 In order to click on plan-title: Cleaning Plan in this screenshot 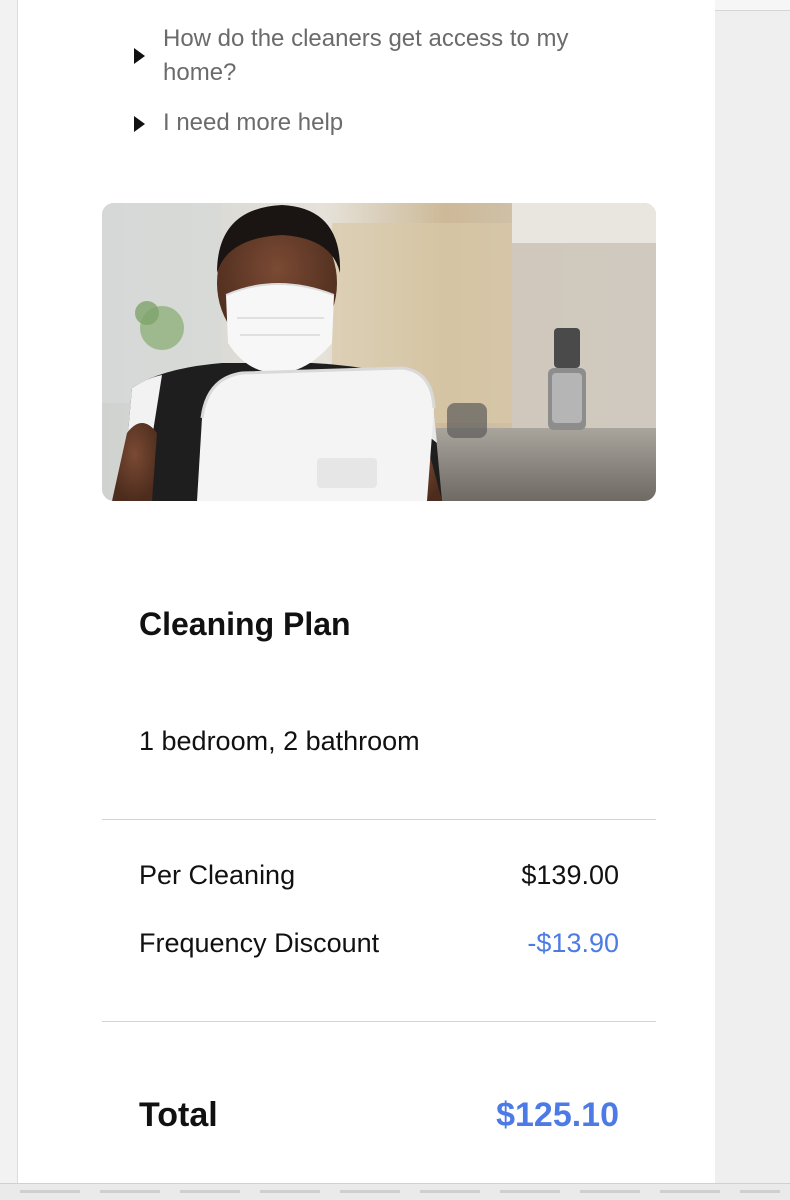, I will do `click(245, 624)`.